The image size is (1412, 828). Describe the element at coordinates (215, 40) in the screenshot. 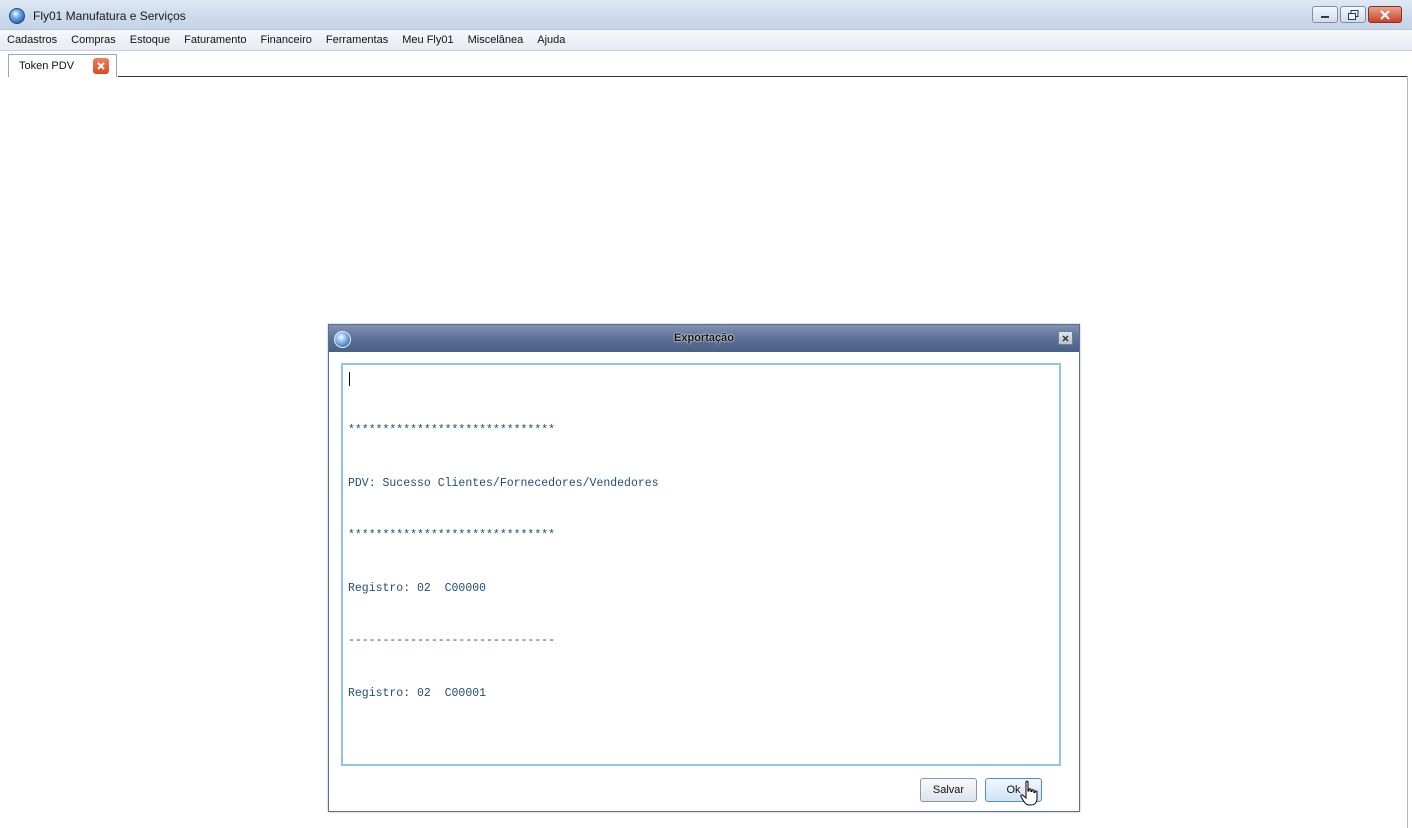

I see `menu-faturamento: Faturamento` at that location.